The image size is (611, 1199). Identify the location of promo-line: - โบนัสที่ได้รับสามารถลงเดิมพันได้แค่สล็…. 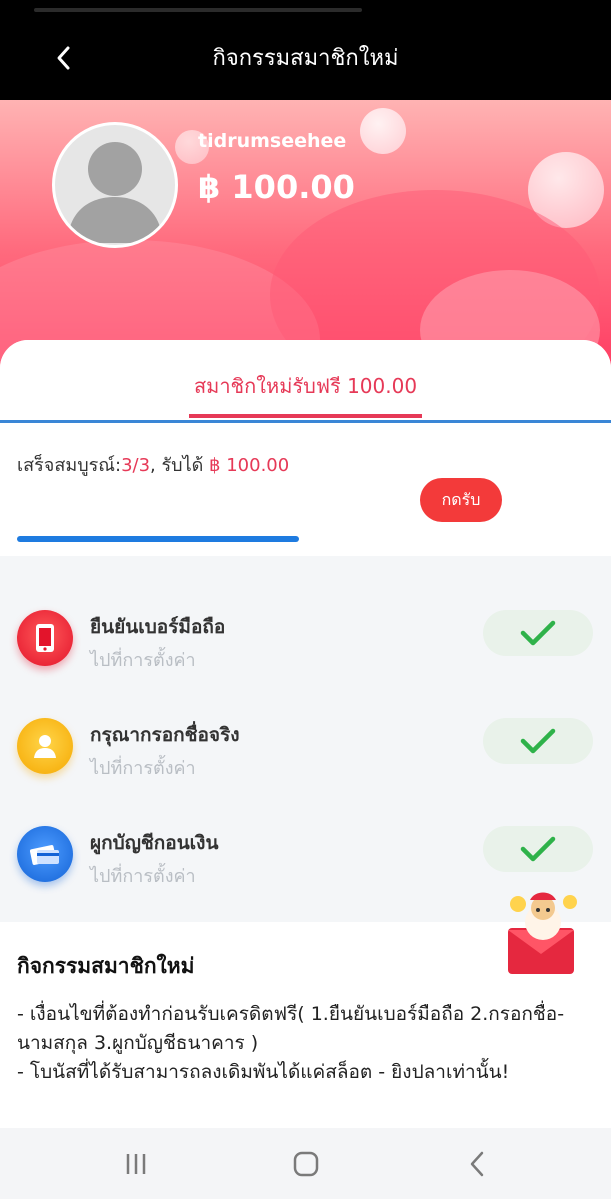
(263, 1072).